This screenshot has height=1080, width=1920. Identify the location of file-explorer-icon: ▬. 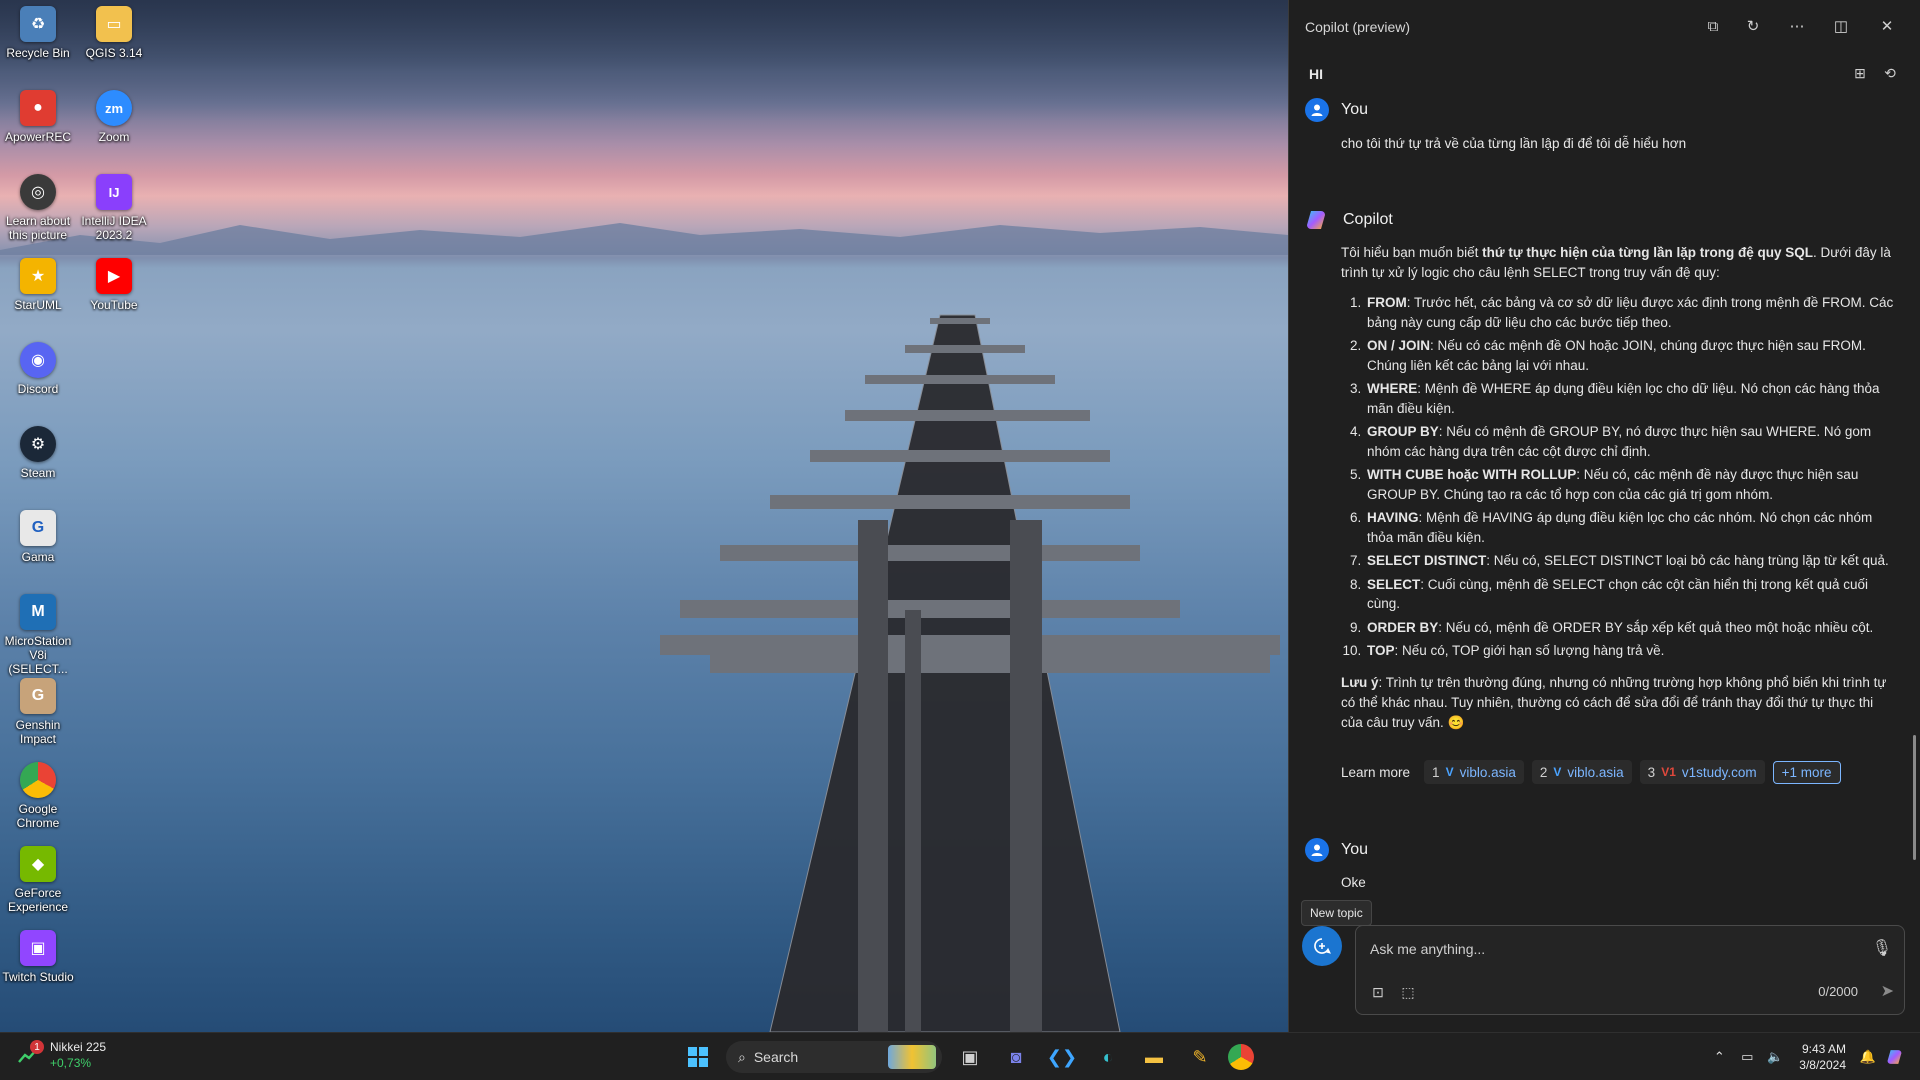
(1154, 1057).